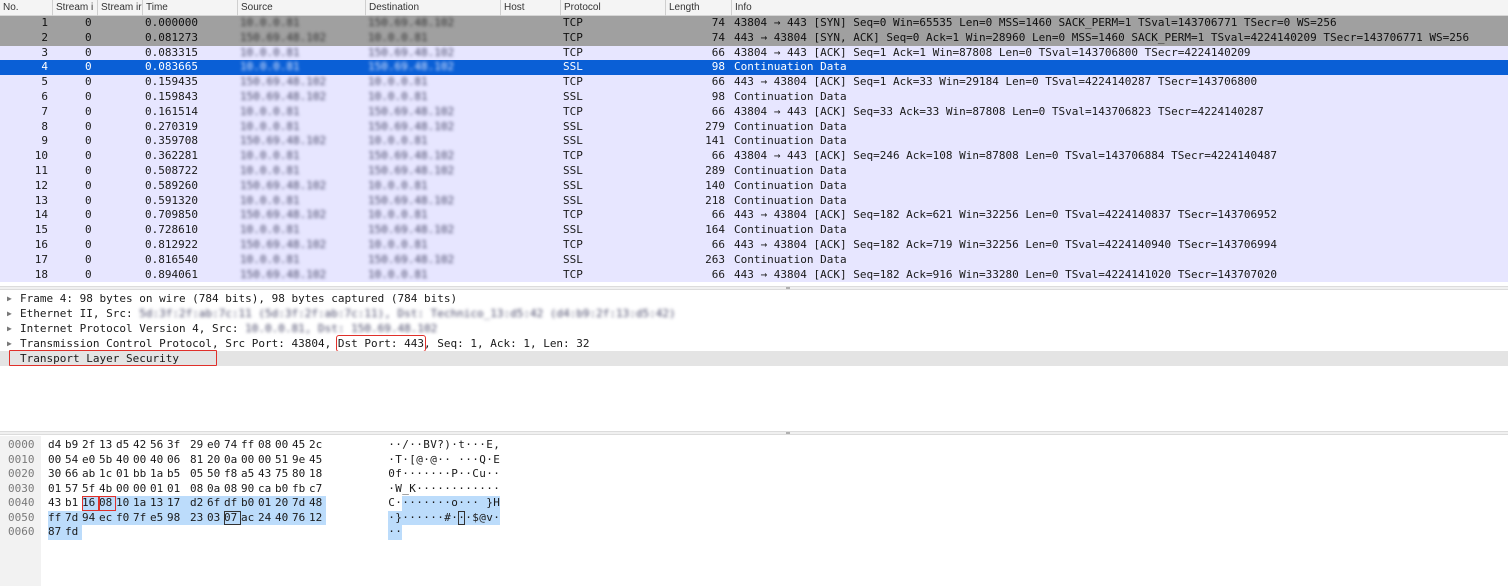 The image size is (1508, 586). What do you see at coordinates (482, 503) in the screenshot?
I see `ascii-char` at bounding box center [482, 503].